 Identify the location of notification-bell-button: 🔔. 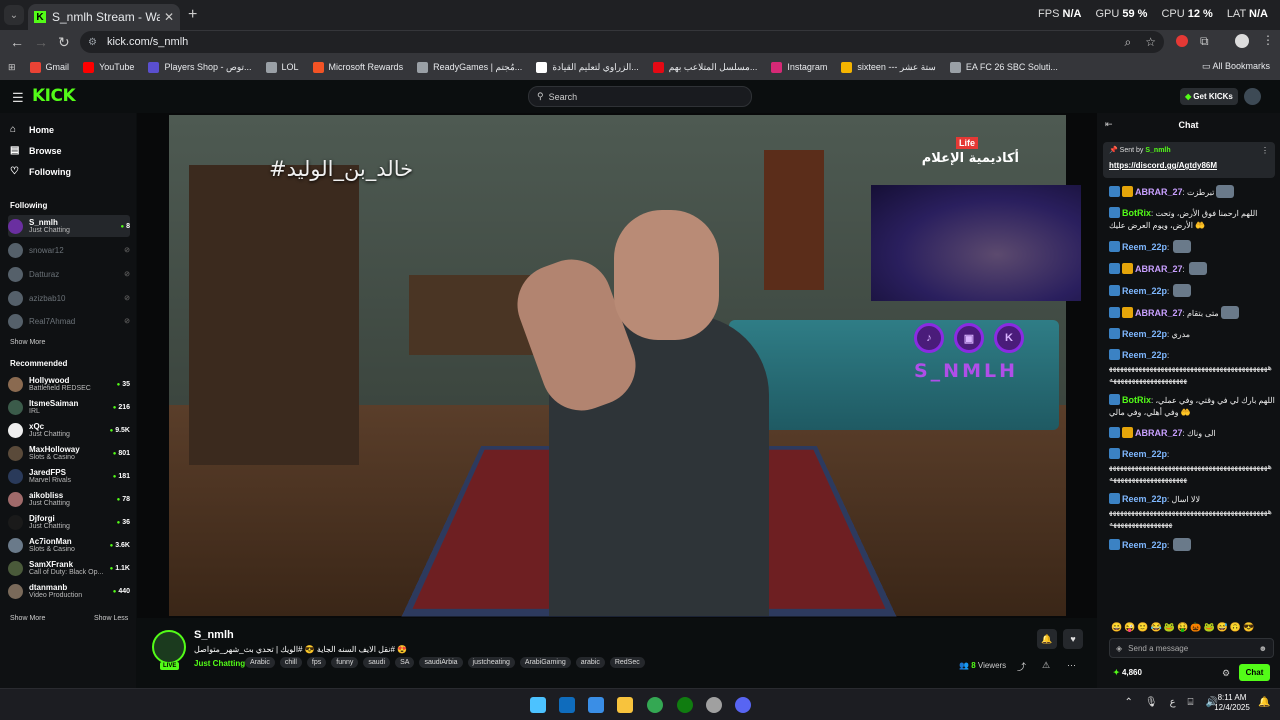
(1047, 639).